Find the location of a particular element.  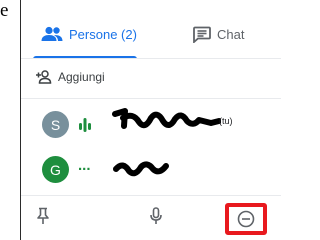

people-icon is located at coordinates (52, 33).